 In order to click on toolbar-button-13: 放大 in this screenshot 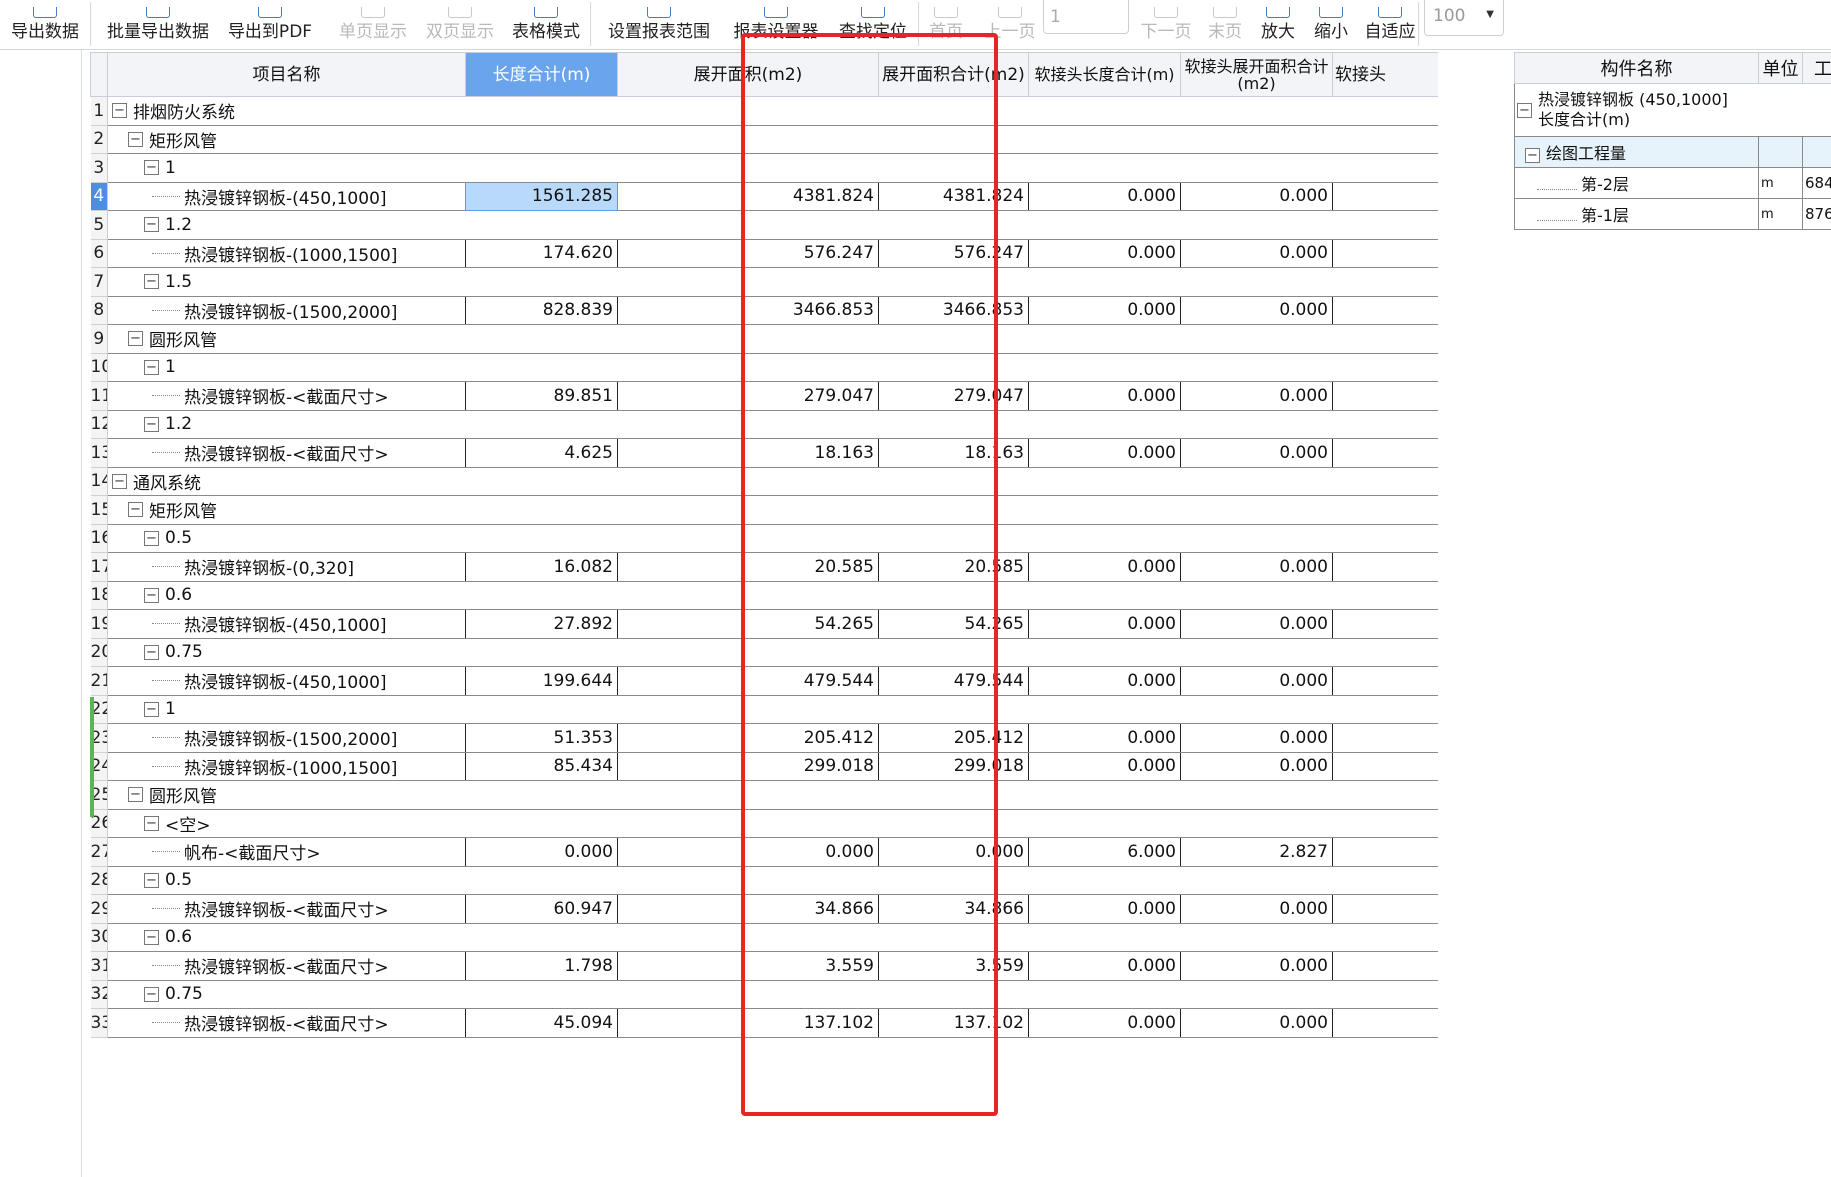, I will do `click(1278, 24)`.